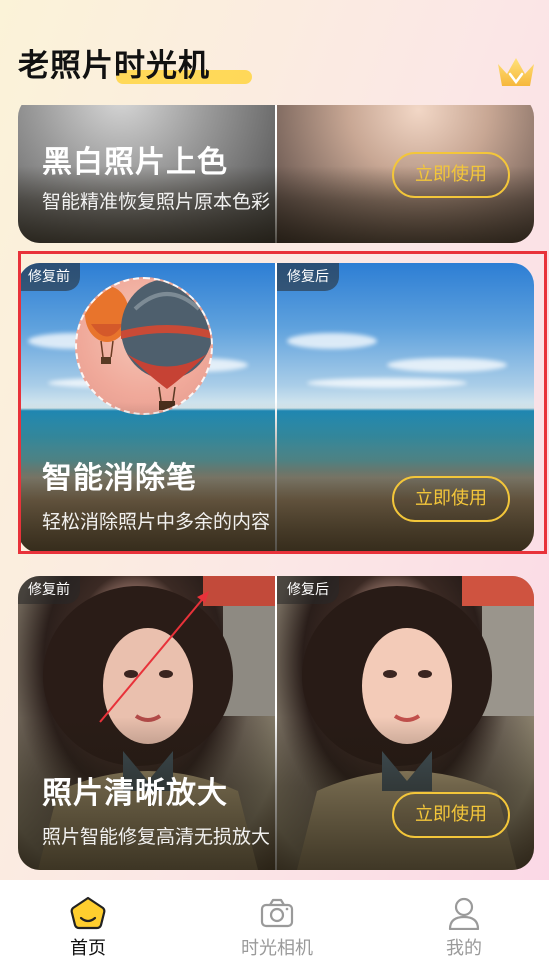 Image resolution: width=549 pixels, height=966 pixels. What do you see at coordinates (277, 948) in the screenshot?
I see `tab-label: 时光相机` at bounding box center [277, 948].